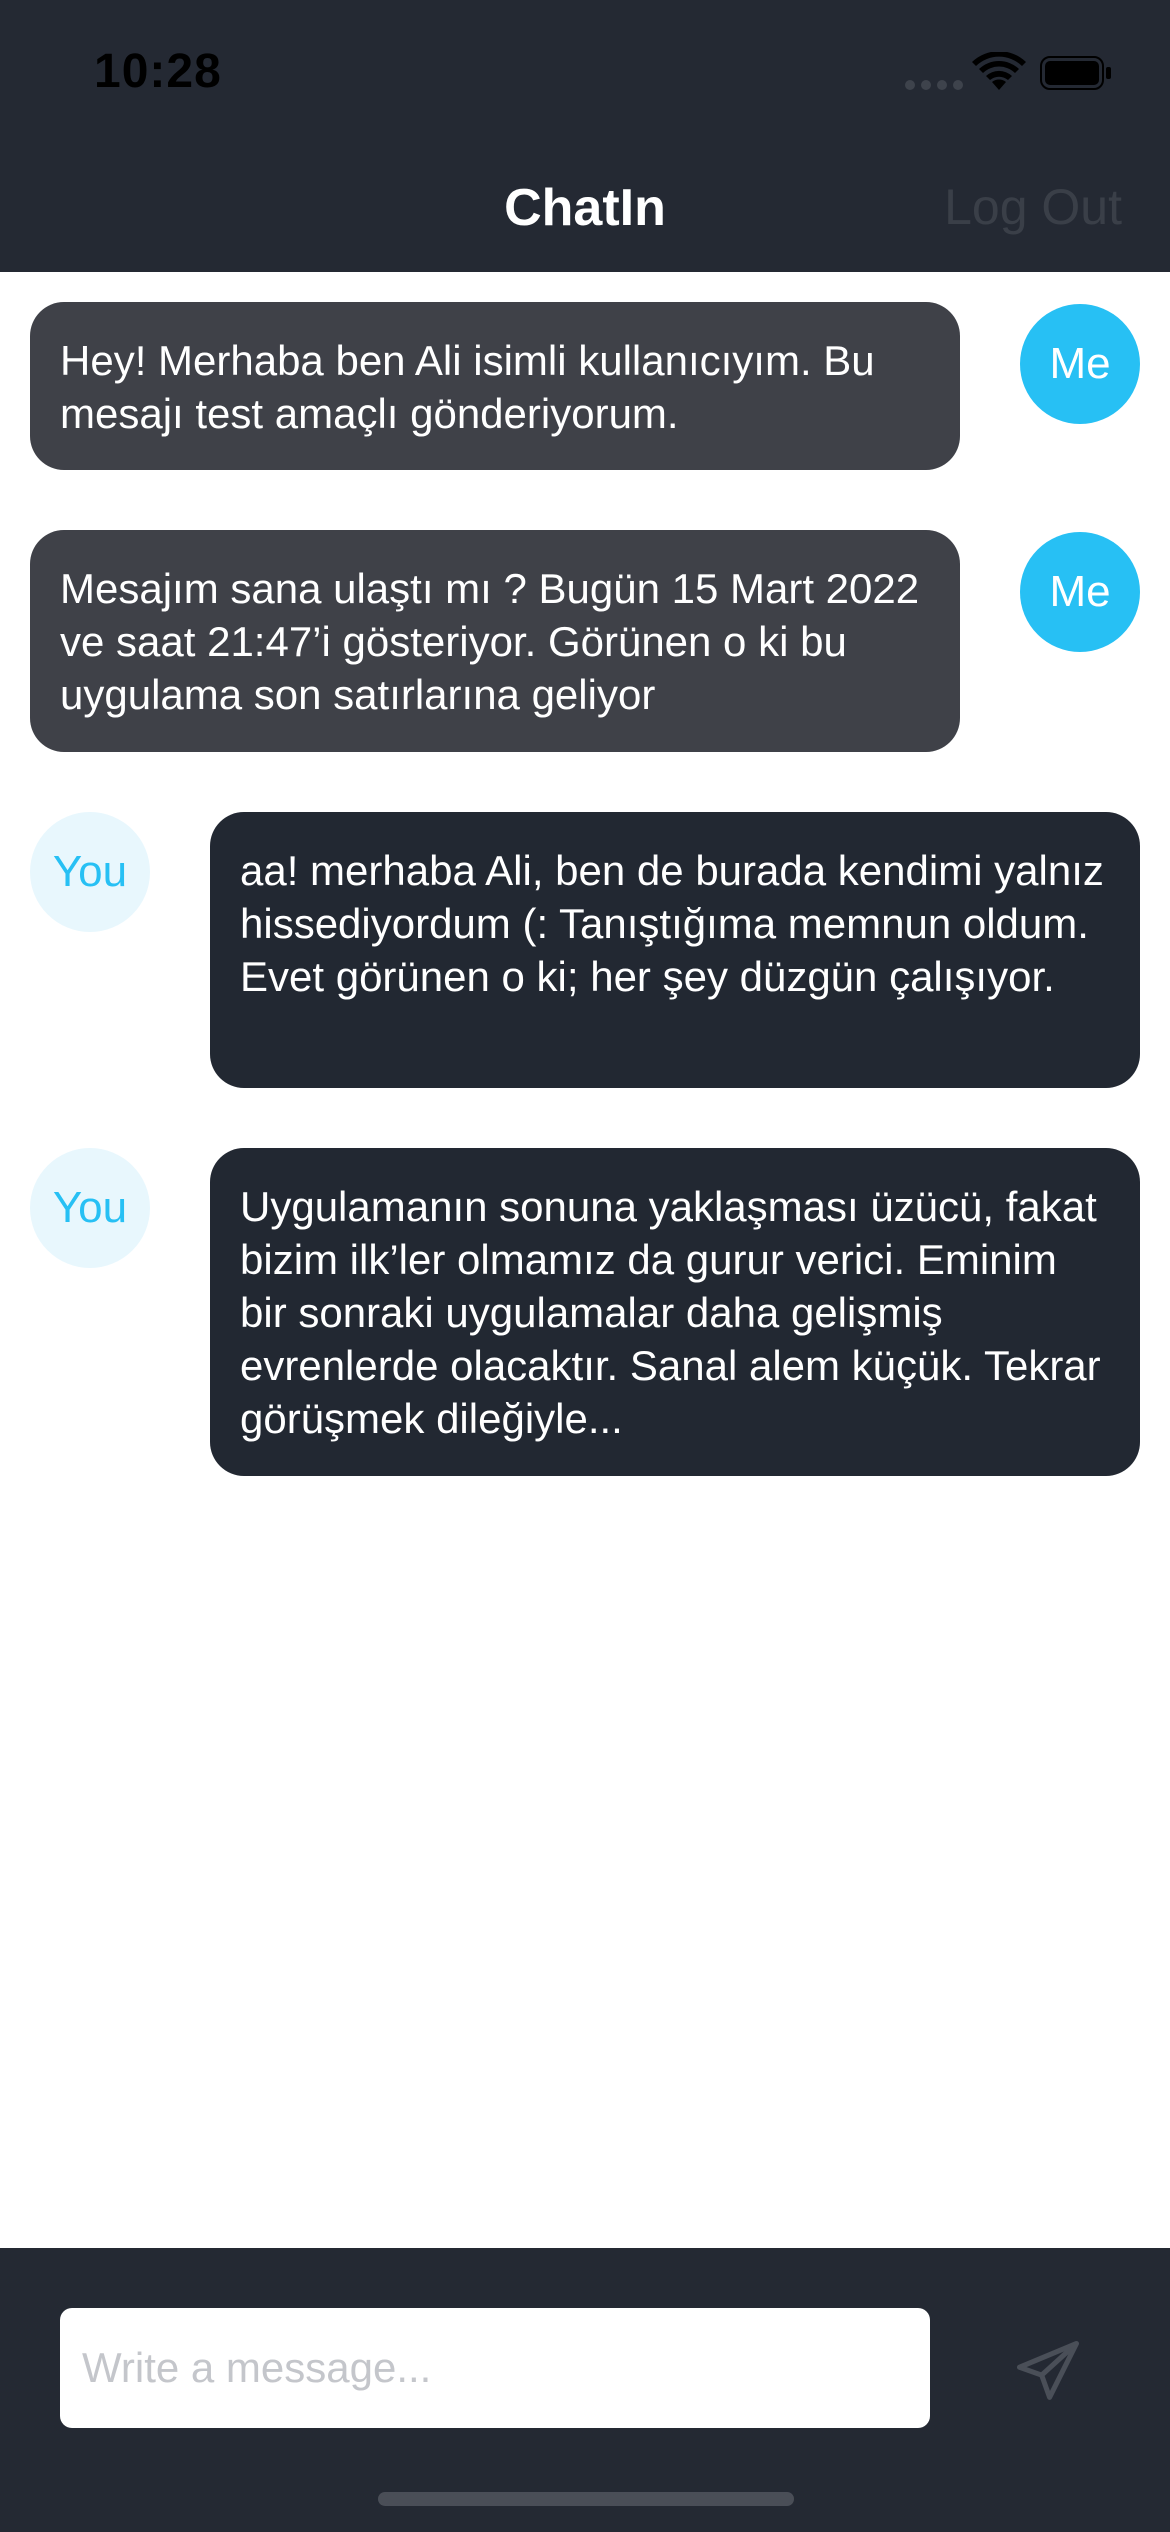 The width and height of the screenshot is (1170, 2532). I want to click on send-button, so click(1048, 2372).